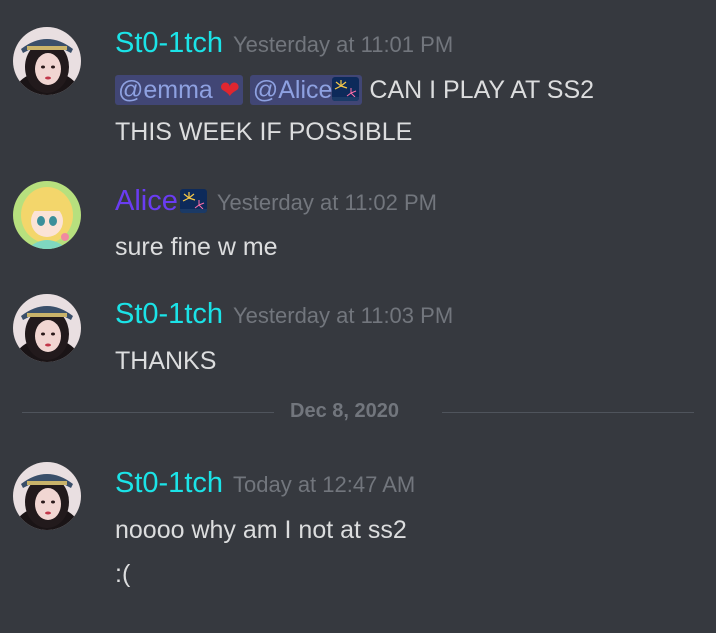 The height and width of the screenshot is (633, 716). I want to click on message-text-line-2: :(, so click(123, 574).